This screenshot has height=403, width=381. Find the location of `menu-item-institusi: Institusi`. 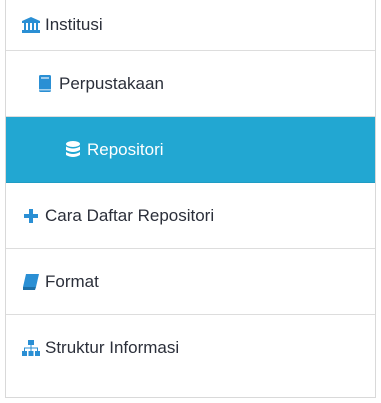

menu-item-institusi: Institusi is located at coordinates (190, 25).